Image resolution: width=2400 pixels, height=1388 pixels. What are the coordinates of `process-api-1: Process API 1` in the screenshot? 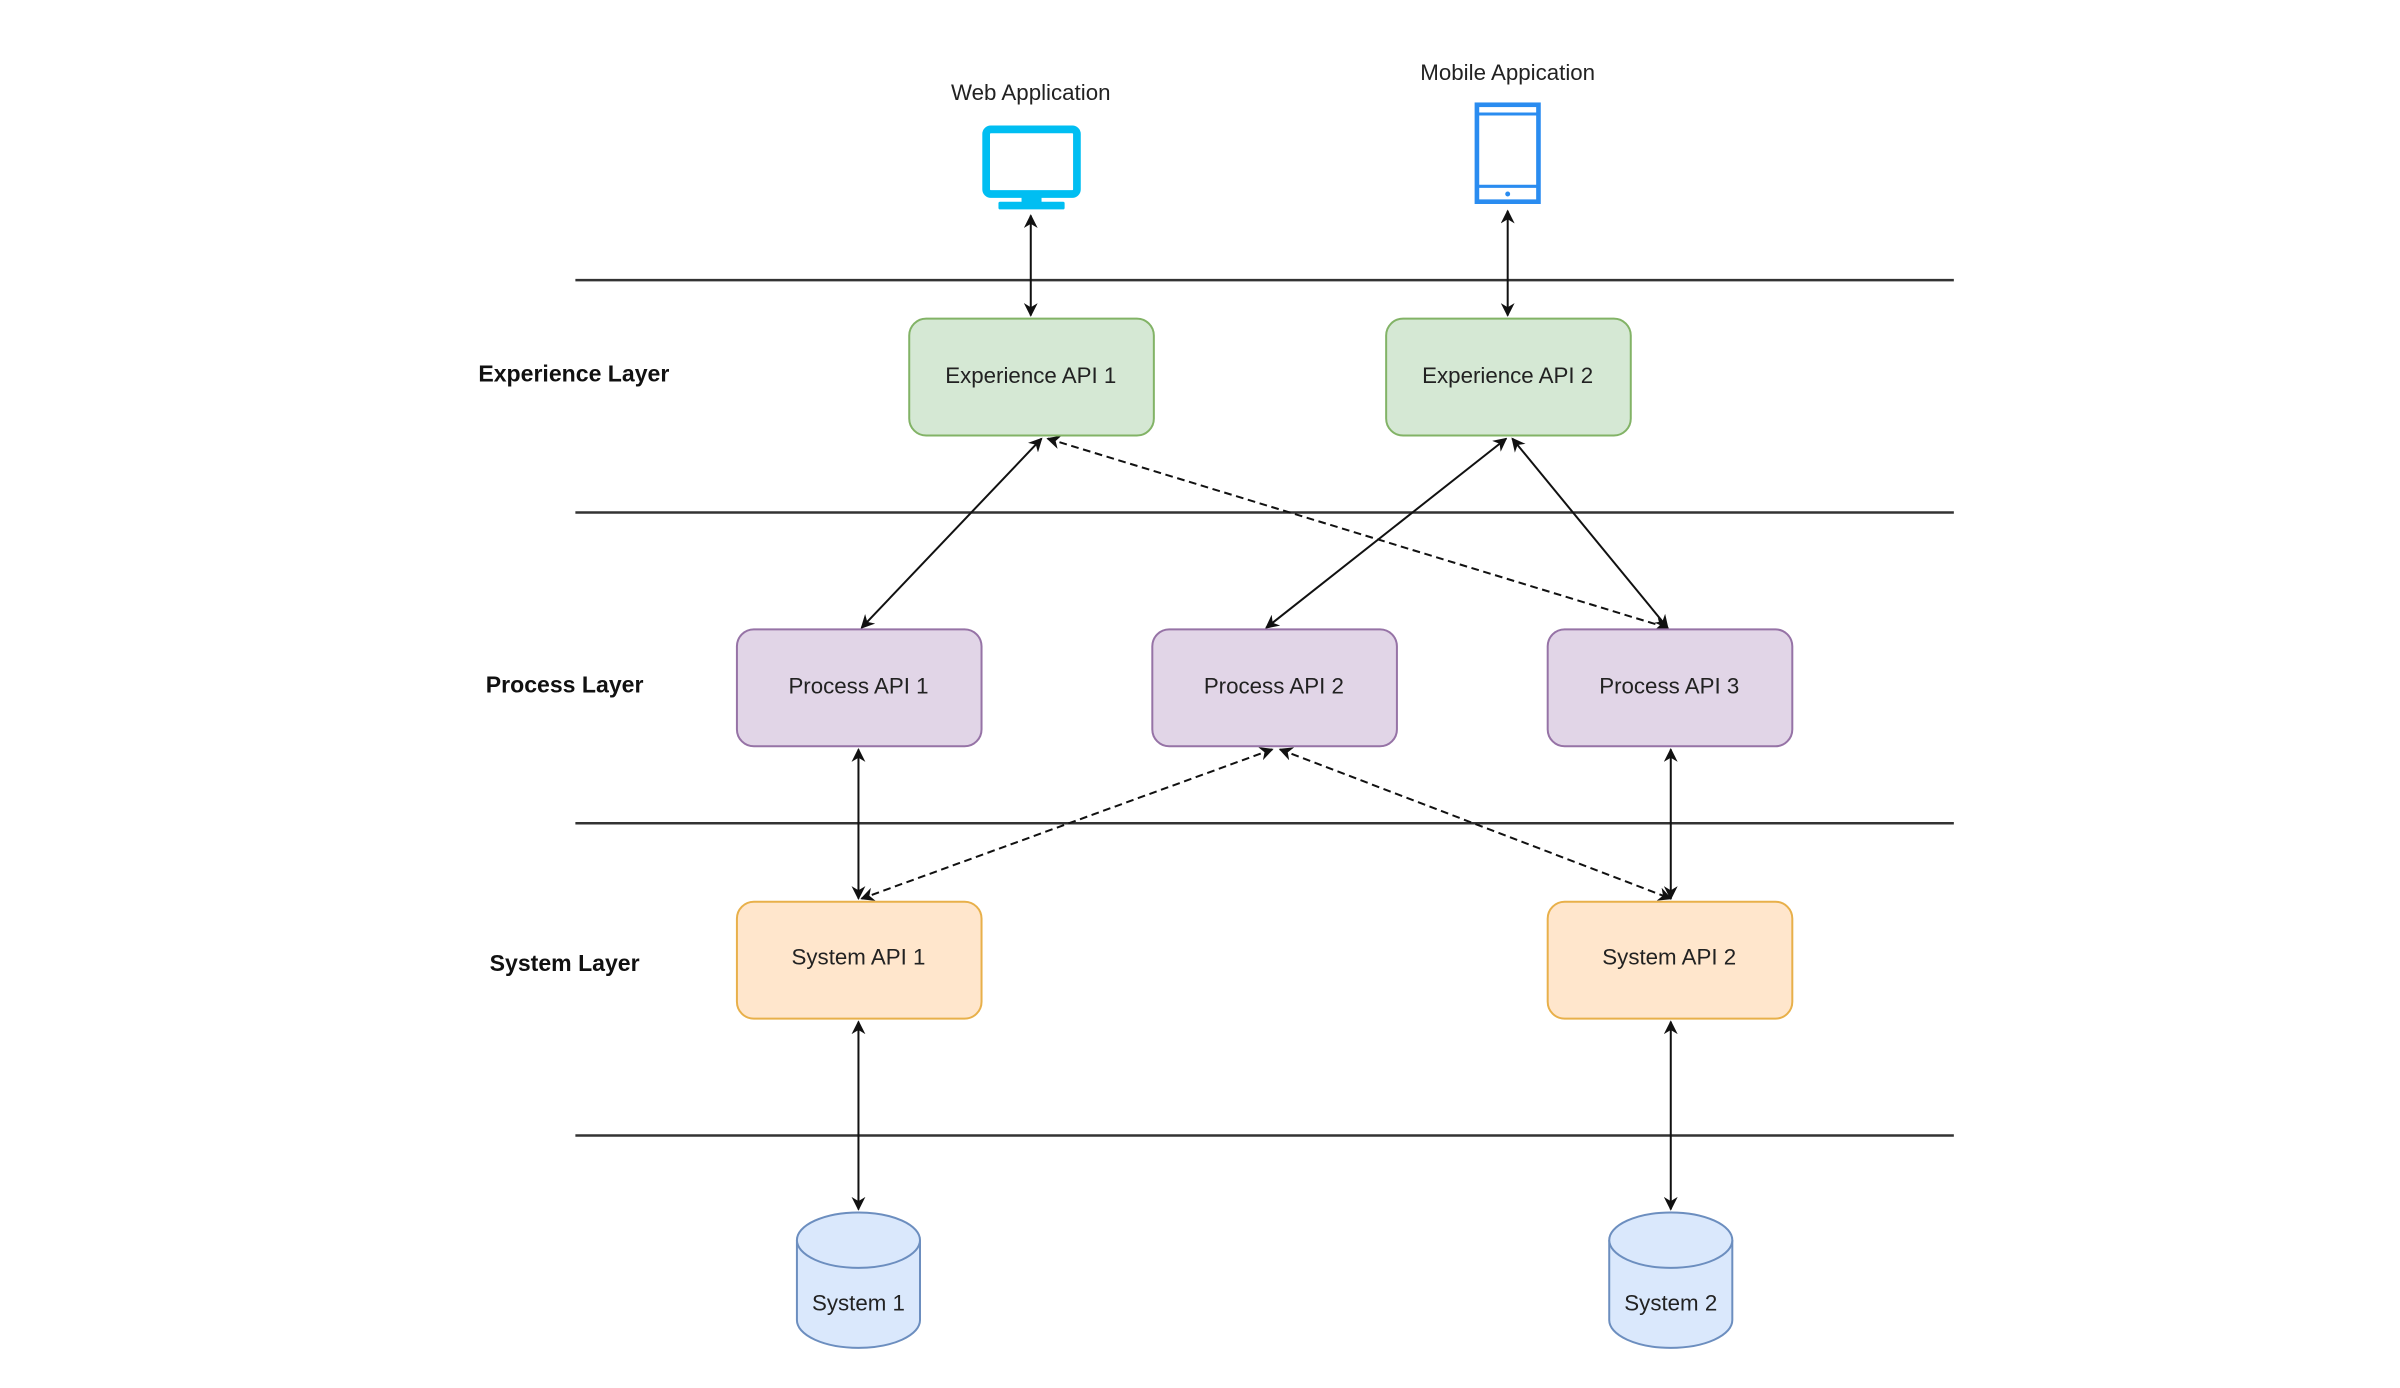 It's located at (859, 688).